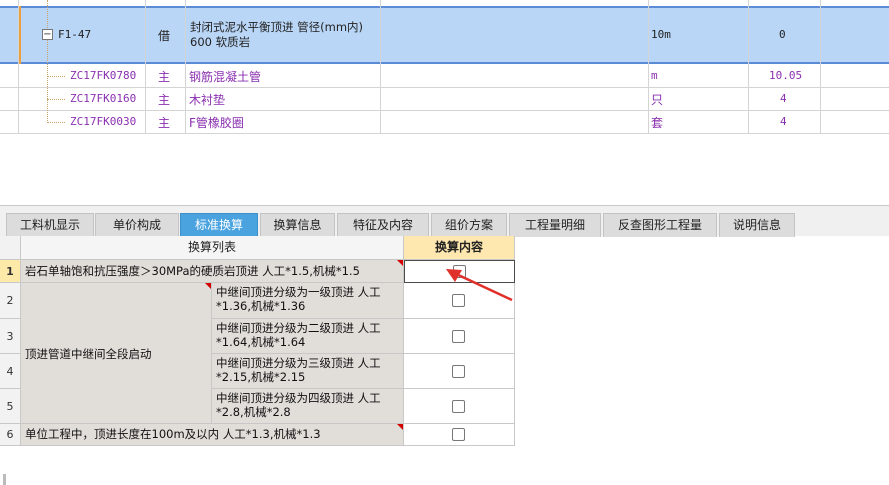  I want to click on conversion-item-1: 岩石单轴饱和抗压强度＞30MPa的硬质岩顶进 人工*1.5,机械*1.5, so click(212, 271).